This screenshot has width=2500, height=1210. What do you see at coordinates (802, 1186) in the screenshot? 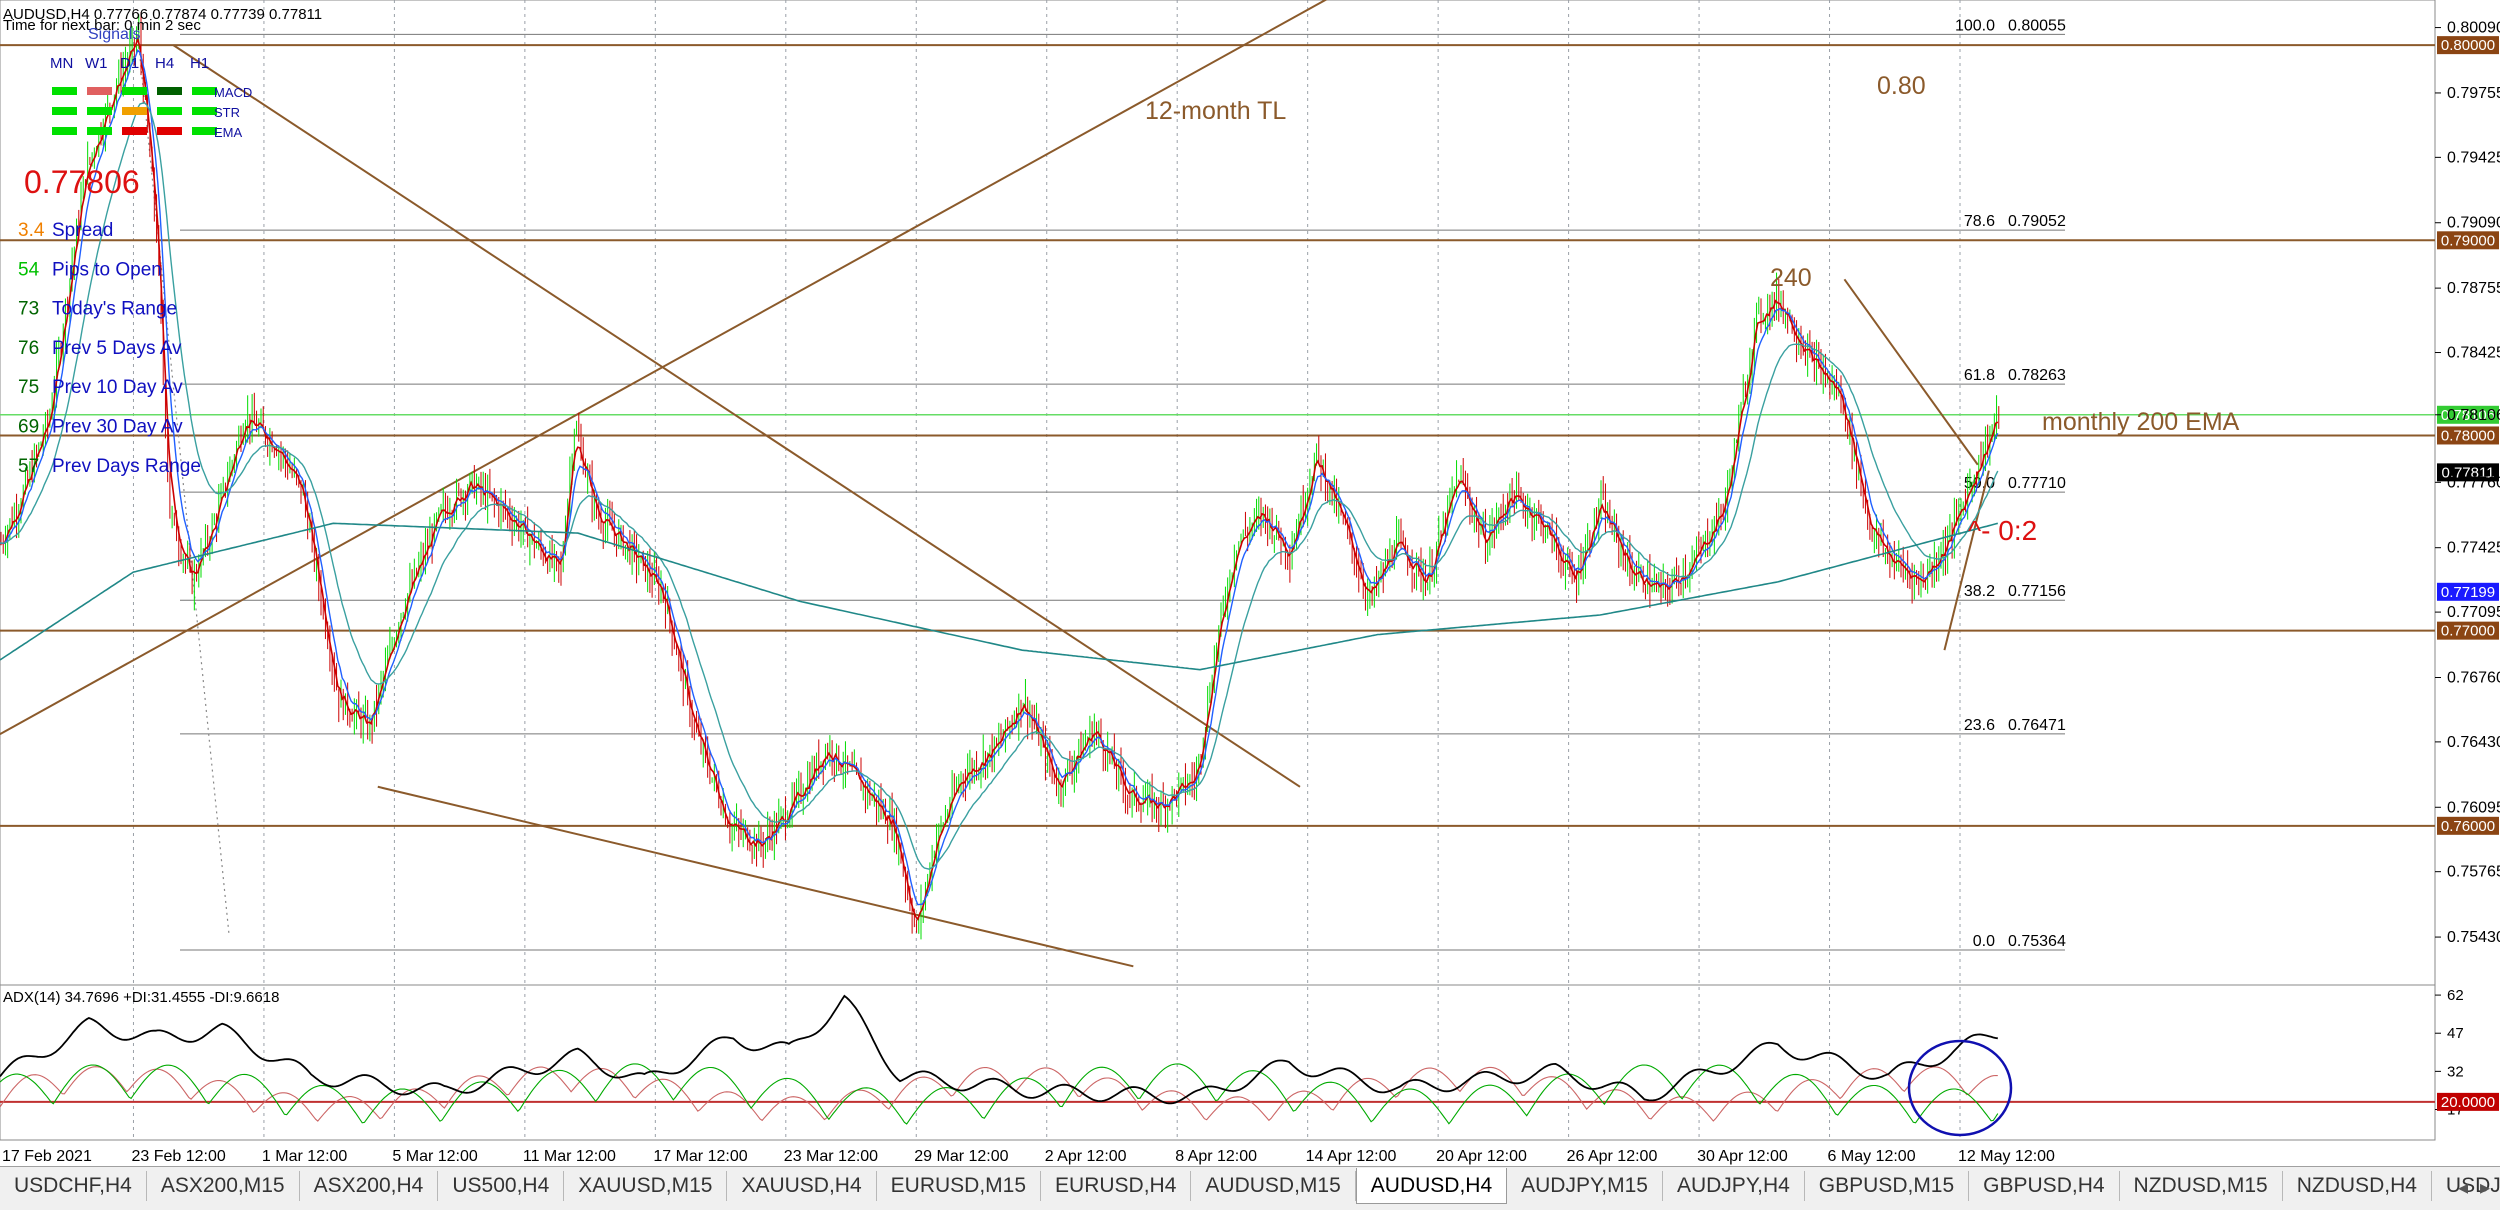
I see `tab-xauusd-h4: XAUUSD,H4` at bounding box center [802, 1186].